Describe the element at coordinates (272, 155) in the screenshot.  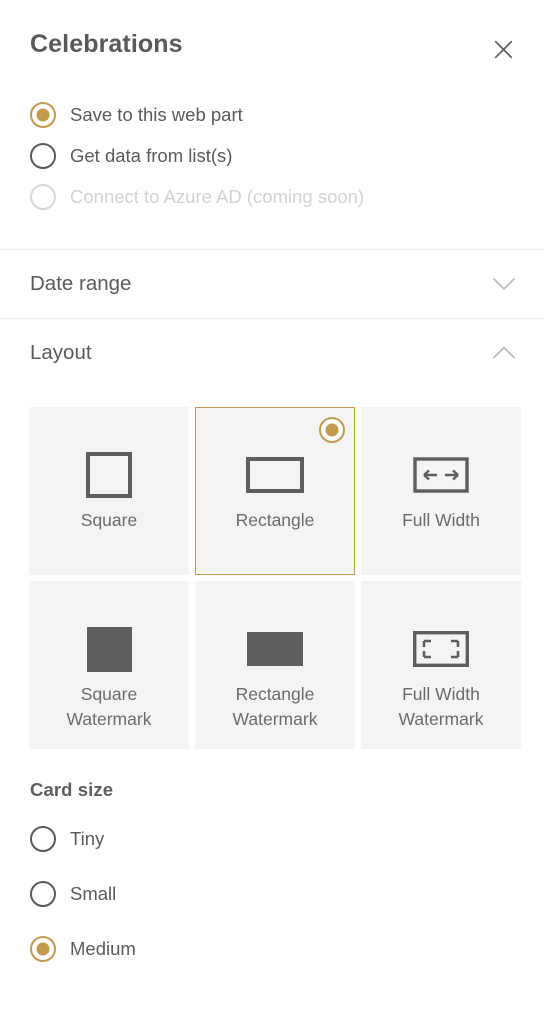
I see `radio-get-data-from-lists: Get data from list(s)` at that location.